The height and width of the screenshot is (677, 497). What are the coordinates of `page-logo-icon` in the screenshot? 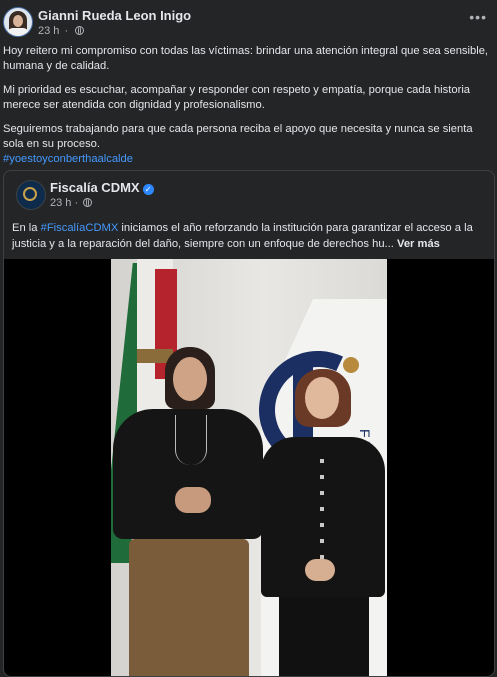 It's located at (30, 194).